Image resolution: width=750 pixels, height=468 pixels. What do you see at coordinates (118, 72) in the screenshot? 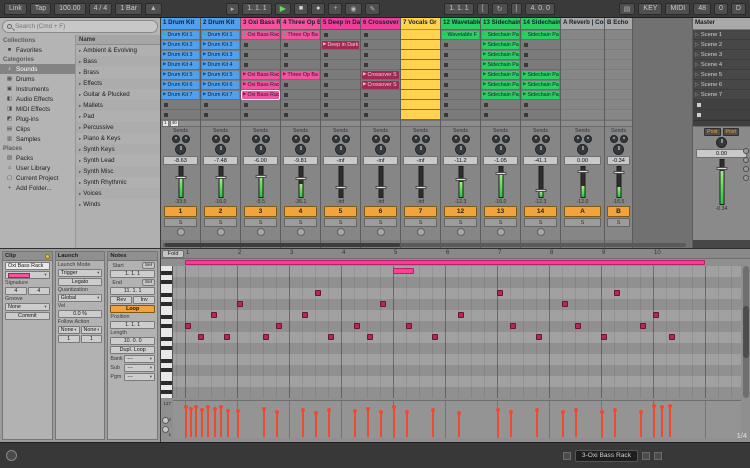
I see `browser-list-item: ▸ Brass` at bounding box center [118, 72].